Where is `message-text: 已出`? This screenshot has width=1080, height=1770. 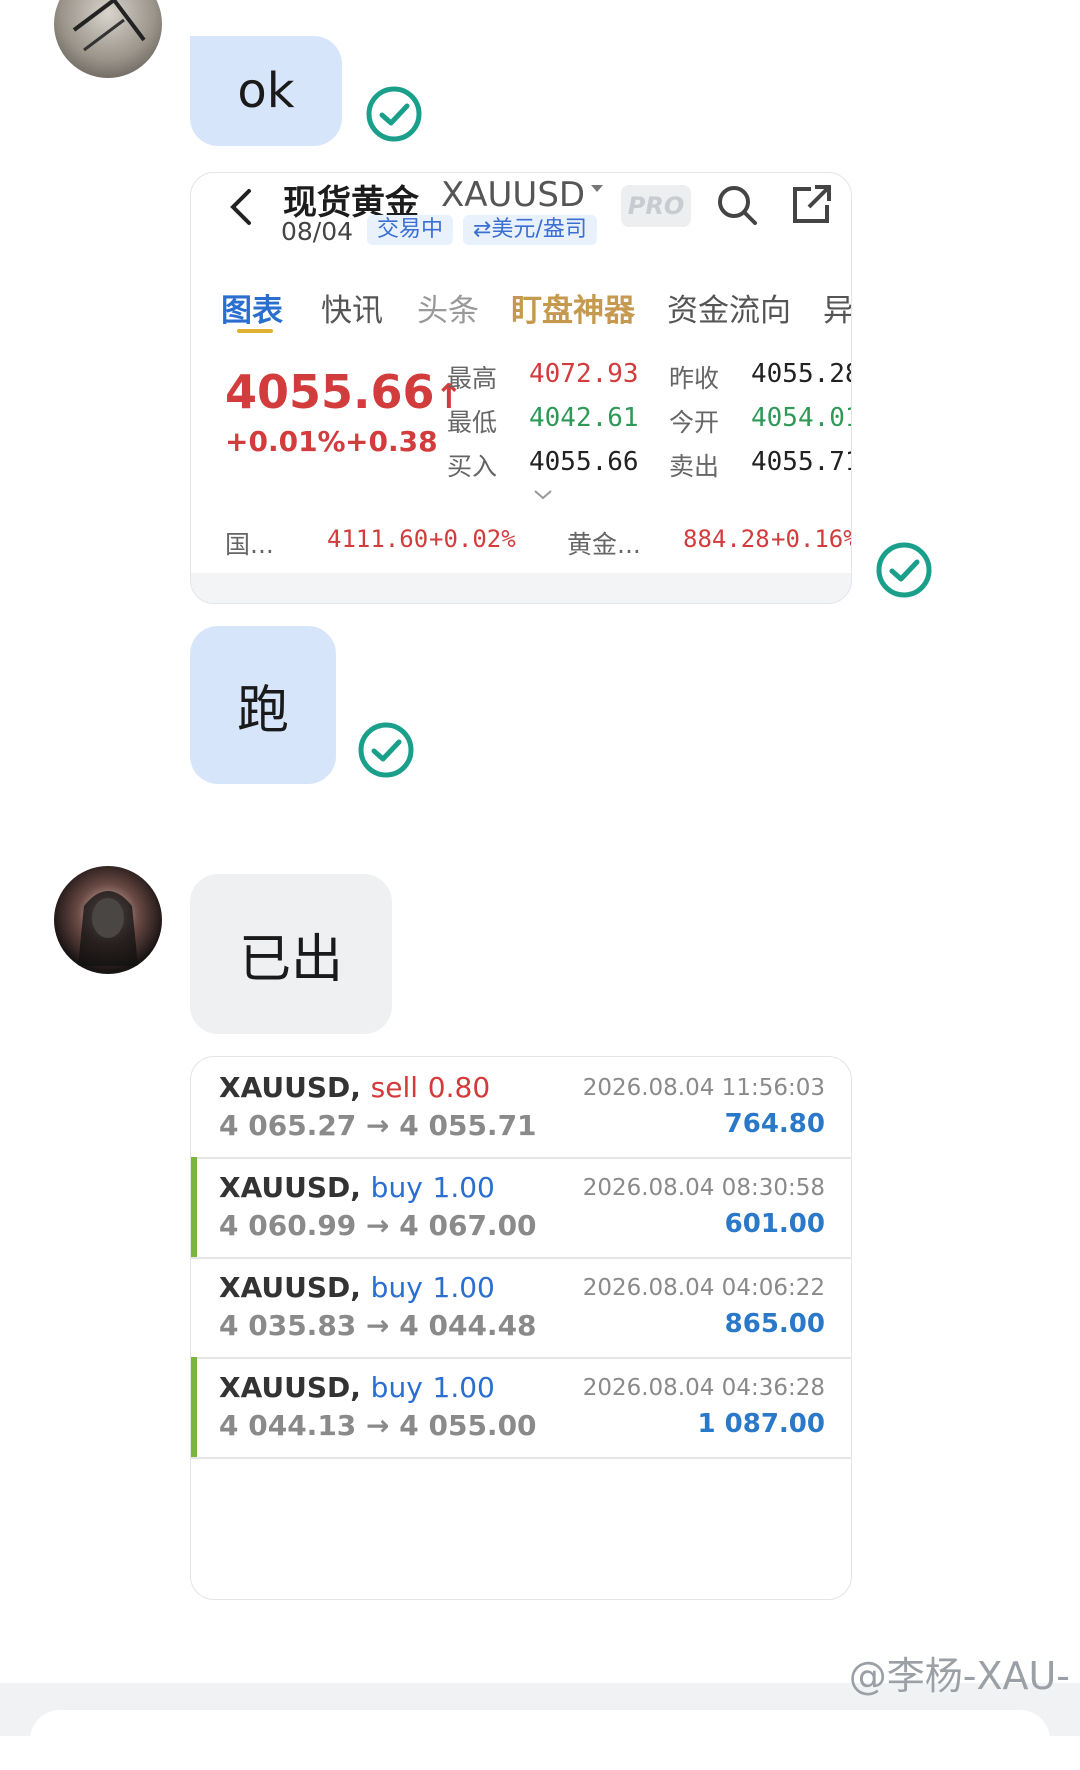 message-text: 已出 is located at coordinates (290, 959).